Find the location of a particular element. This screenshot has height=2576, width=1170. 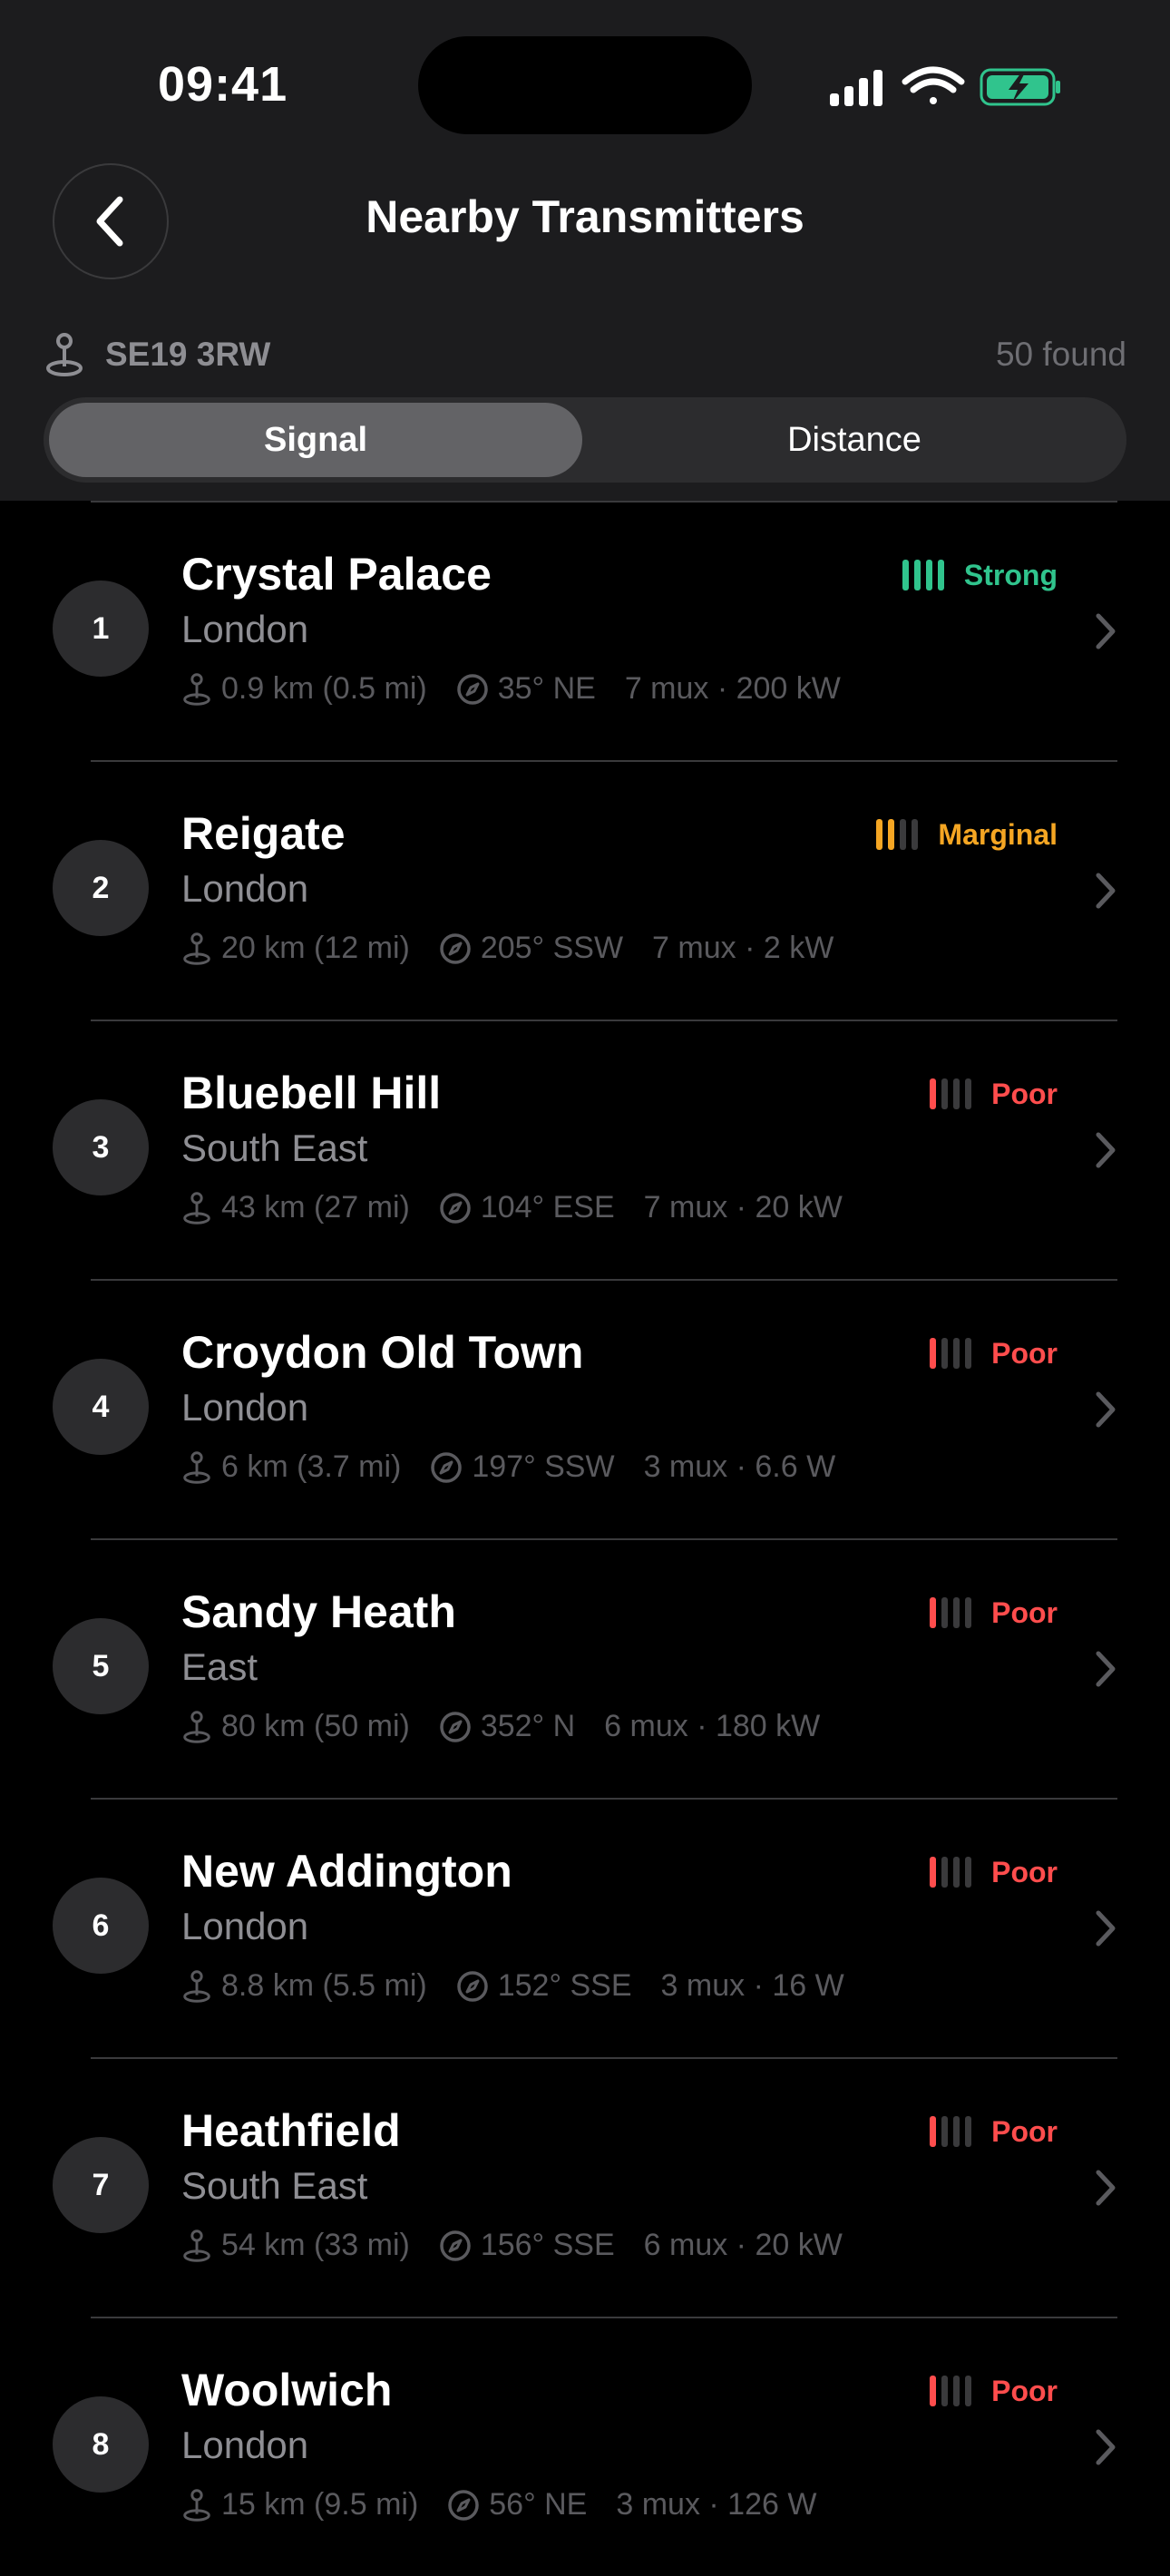

bearing-text: 352° N is located at coordinates (528, 1726).